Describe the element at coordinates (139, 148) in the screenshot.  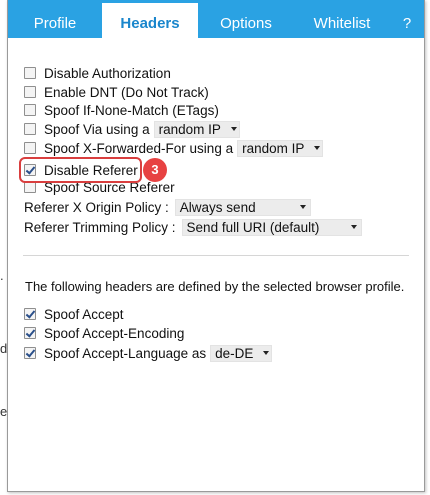
I see `spoof-x-forwarded-for-label: Spoof X-Forwarded-For using a` at that location.